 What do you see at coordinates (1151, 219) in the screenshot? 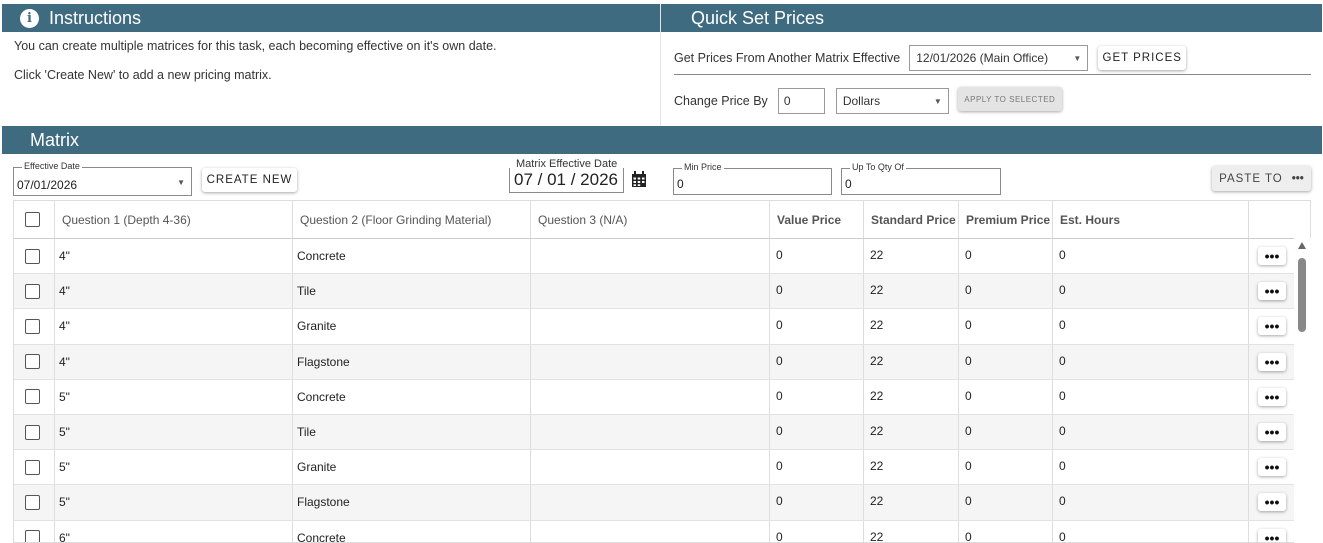
I see `col-est-hours: Est. Hours` at bounding box center [1151, 219].